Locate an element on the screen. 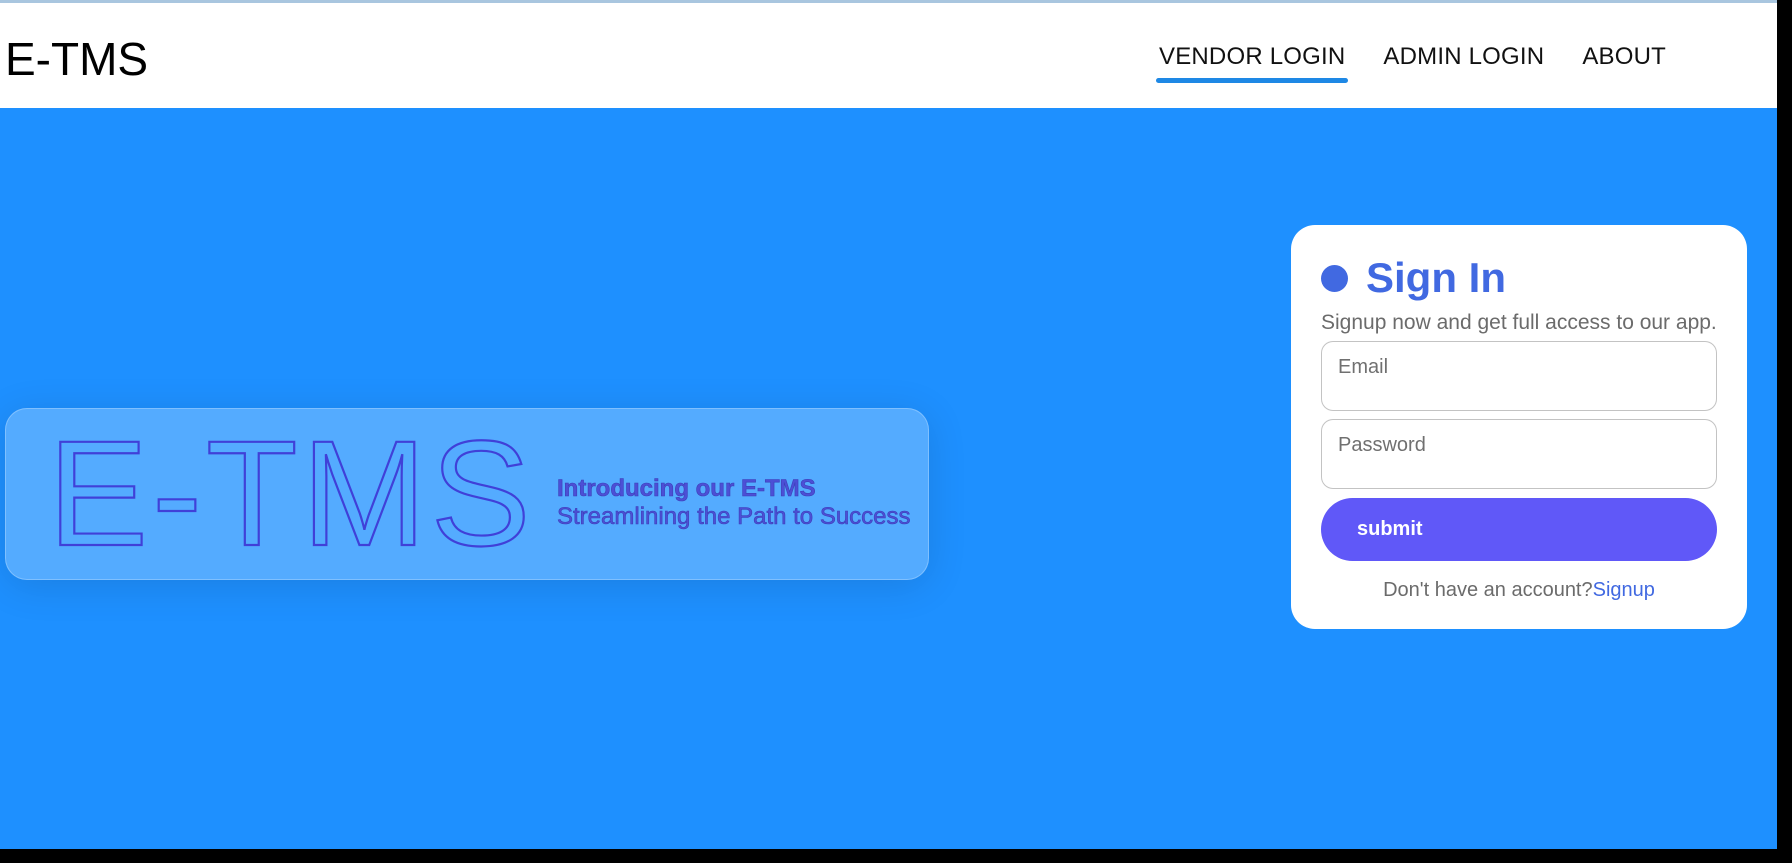 The image size is (1792, 863). hero-tagline-line1: Introducing our E-TMS is located at coordinates (686, 489).